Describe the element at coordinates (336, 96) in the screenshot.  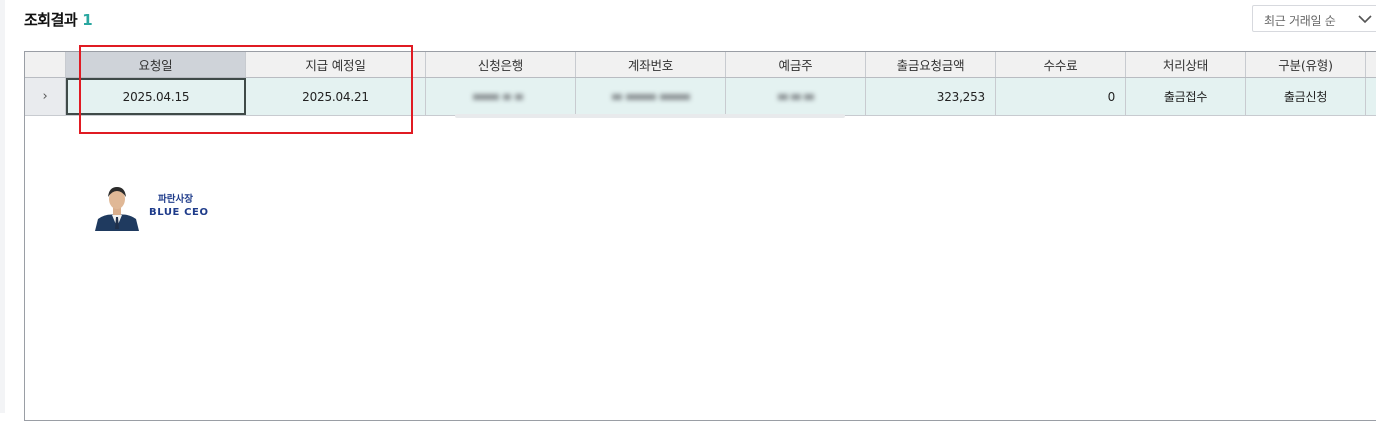
I see `cell-scheduled-date: 2025.04.21` at that location.